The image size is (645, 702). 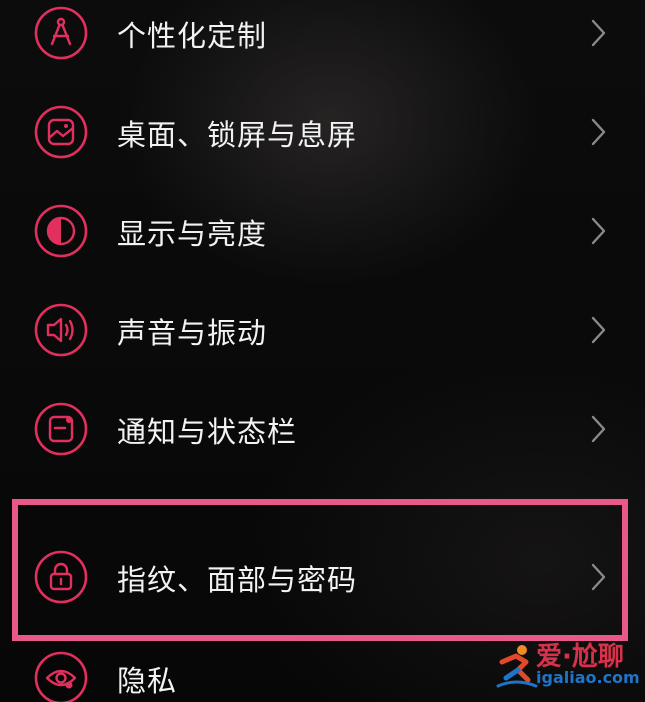 What do you see at coordinates (322, 37) in the screenshot?
I see `settings-item-personalization: 个性化定制` at bounding box center [322, 37].